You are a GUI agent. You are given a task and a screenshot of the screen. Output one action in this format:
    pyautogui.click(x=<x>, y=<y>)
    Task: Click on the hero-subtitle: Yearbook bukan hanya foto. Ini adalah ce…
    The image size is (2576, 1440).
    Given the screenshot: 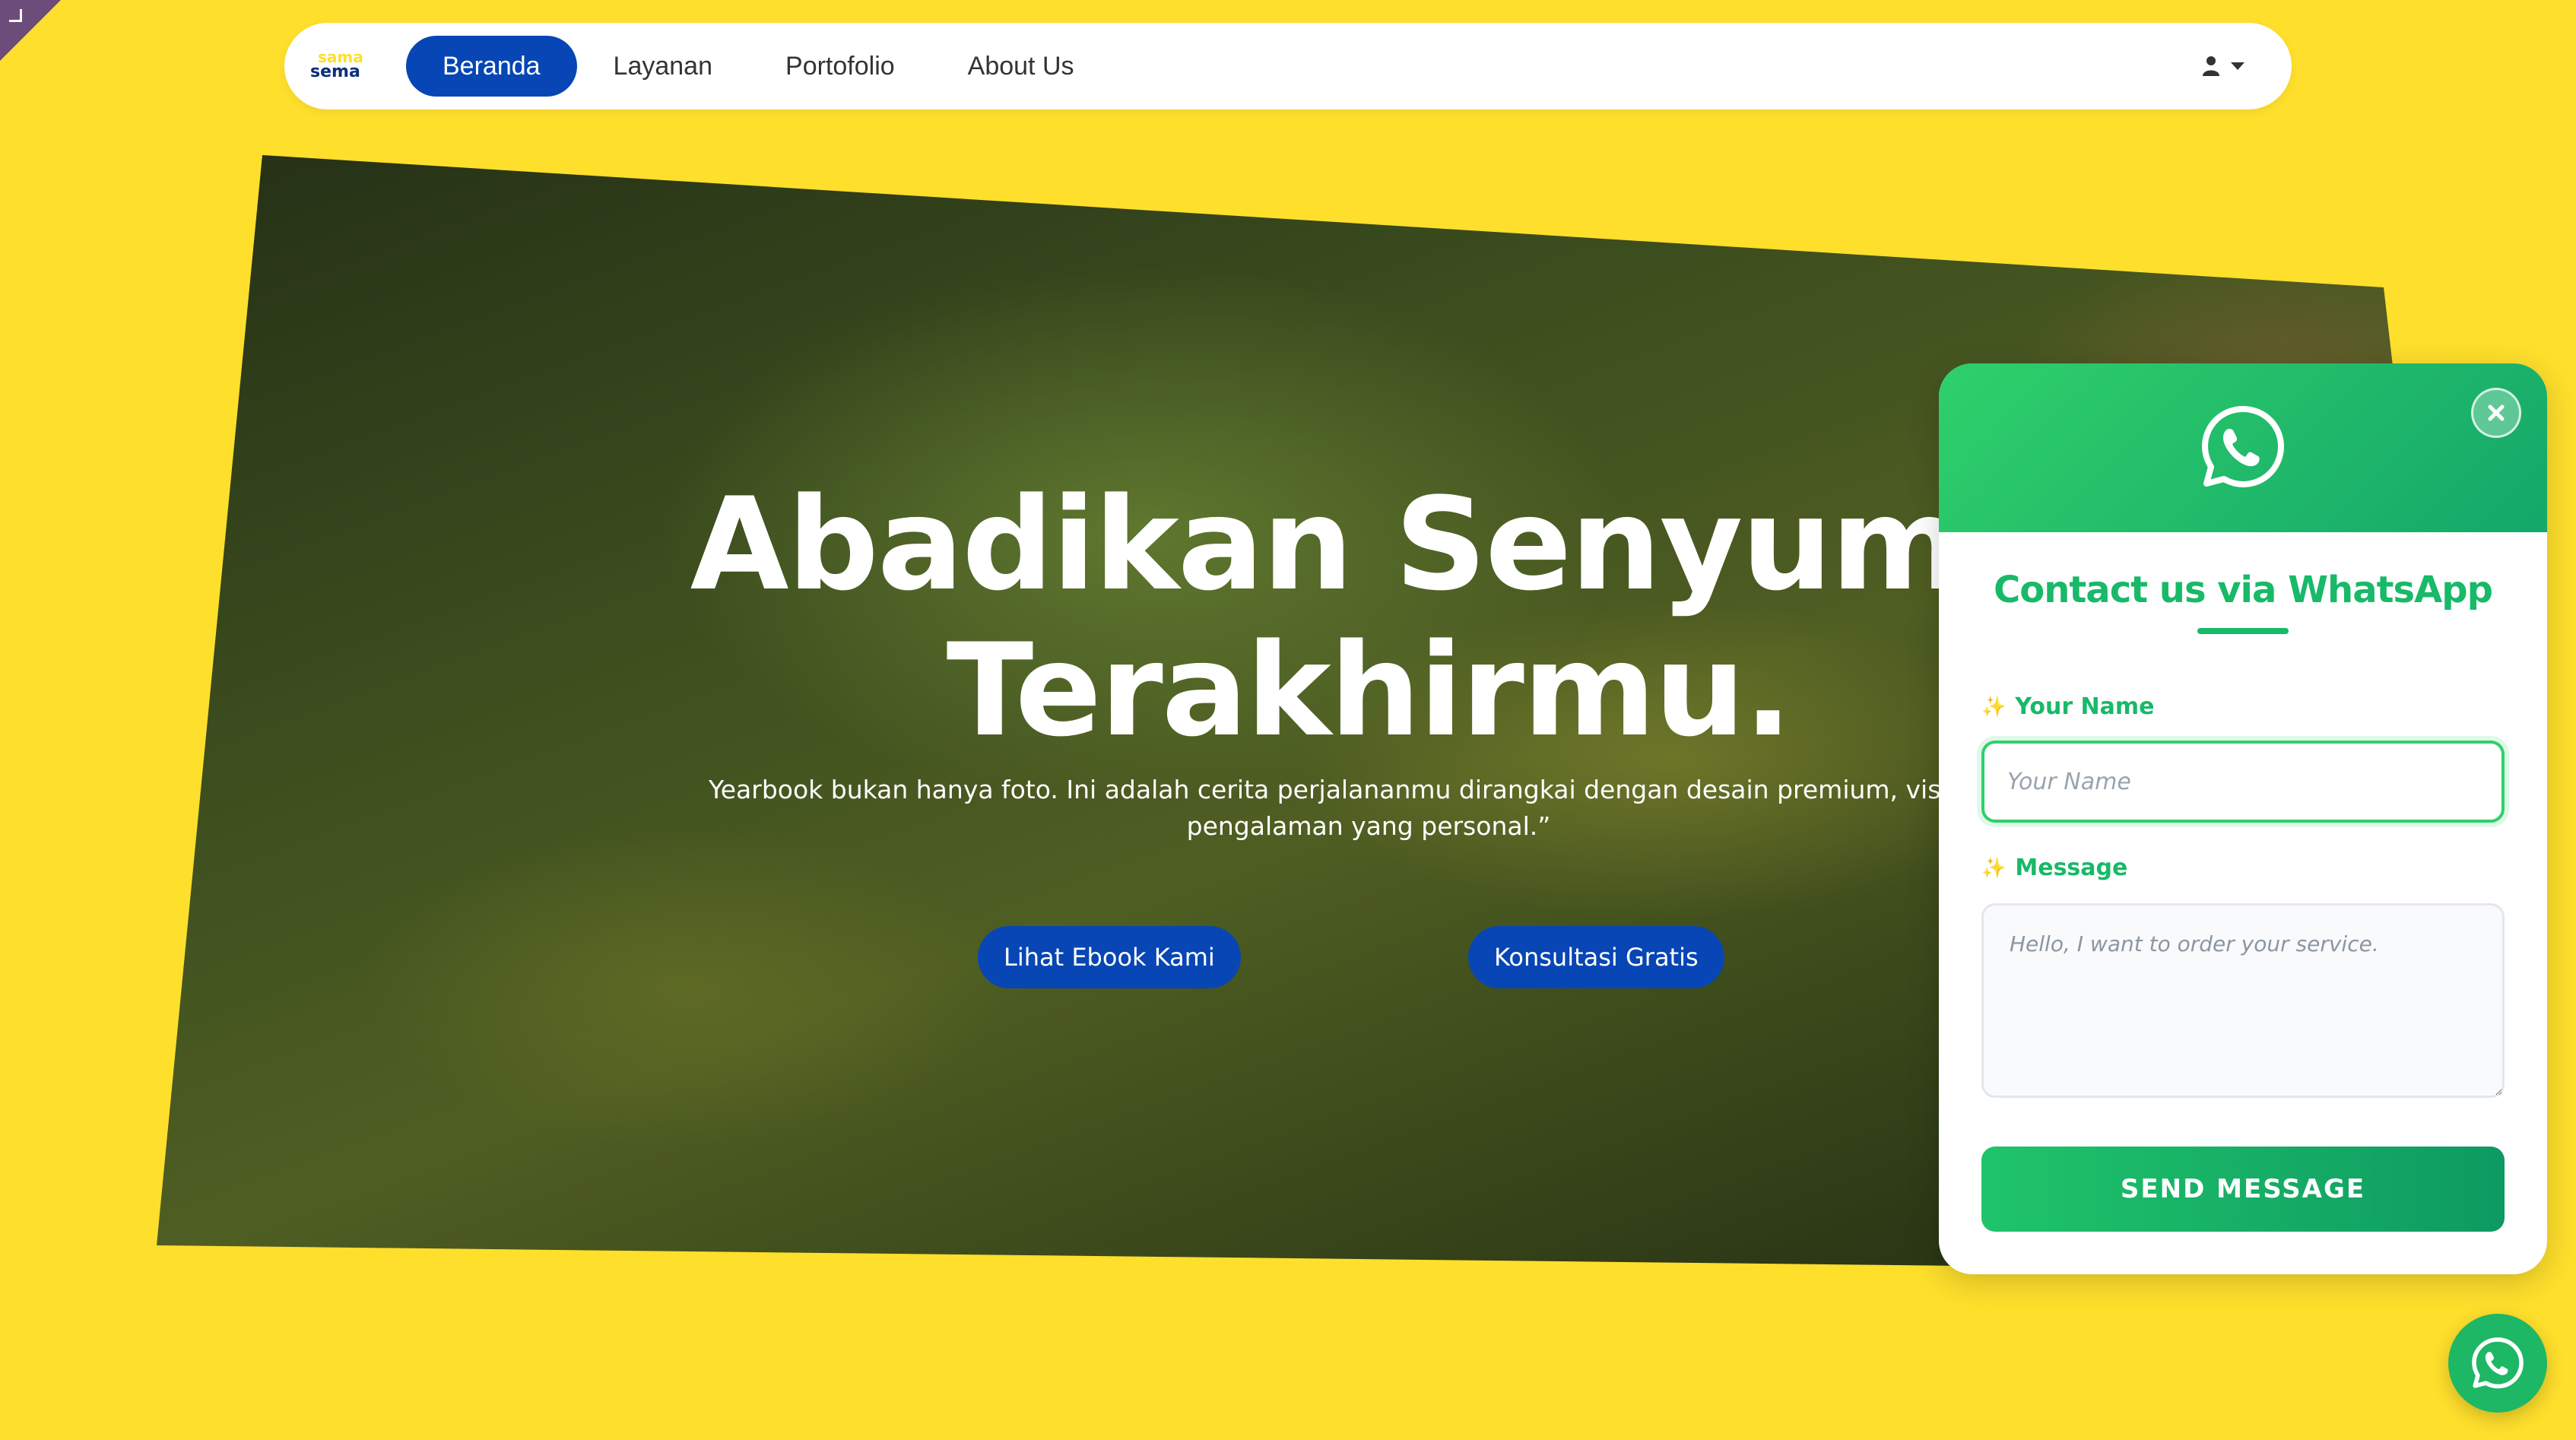 What is the action you would take?
    pyautogui.click(x=1368, y=808)
    